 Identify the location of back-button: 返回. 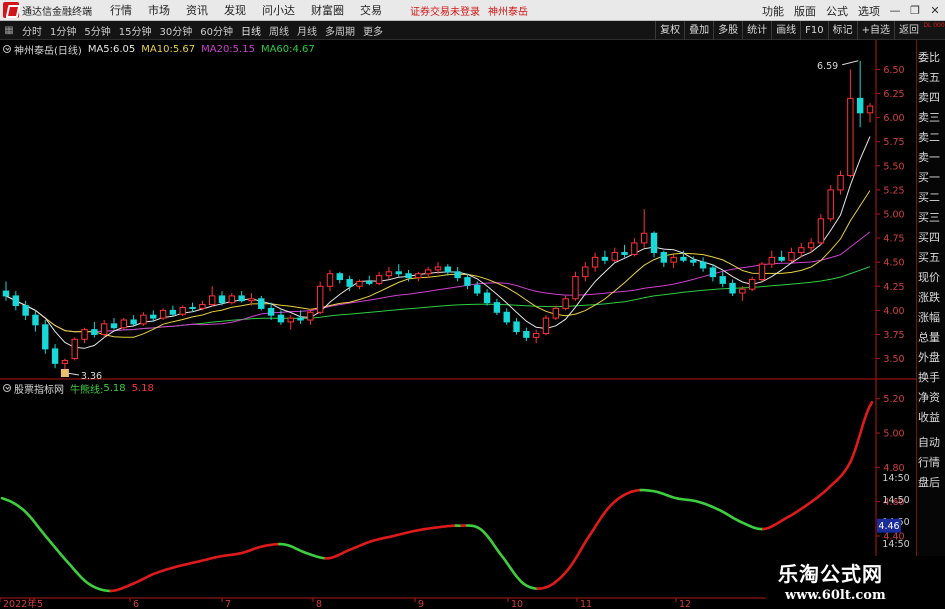
(908, 30).